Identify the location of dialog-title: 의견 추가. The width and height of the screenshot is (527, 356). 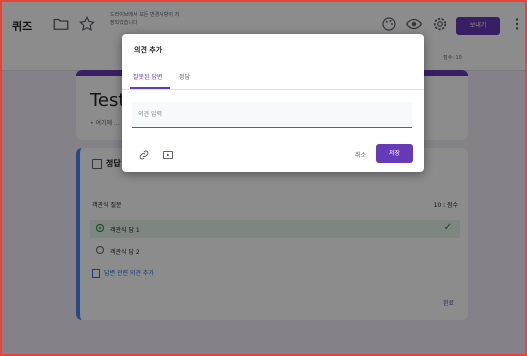
(148, 50).